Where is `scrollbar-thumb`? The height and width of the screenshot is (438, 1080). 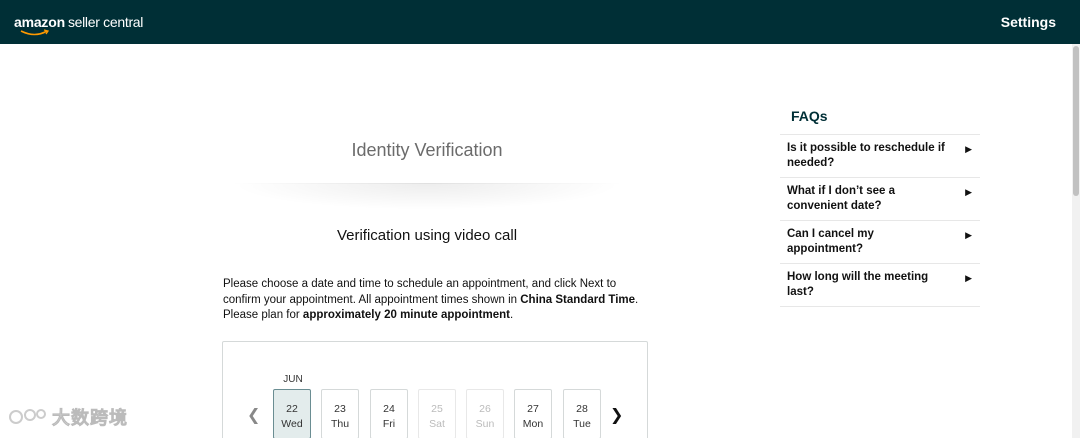 scrollbar-thumb is located at coordinates (1076, 121).